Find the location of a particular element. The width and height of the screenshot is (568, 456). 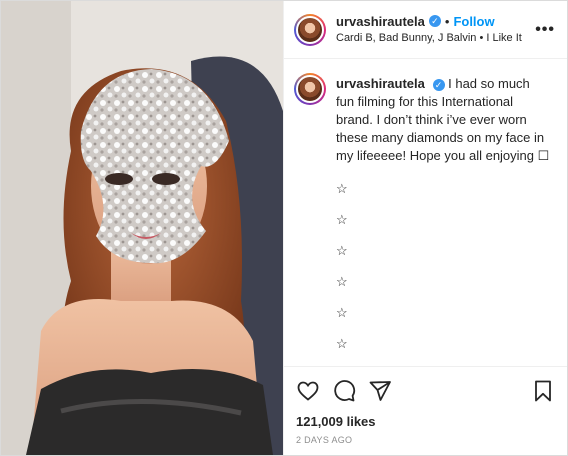

bookmark-icon is located at coordinates (543, 391).